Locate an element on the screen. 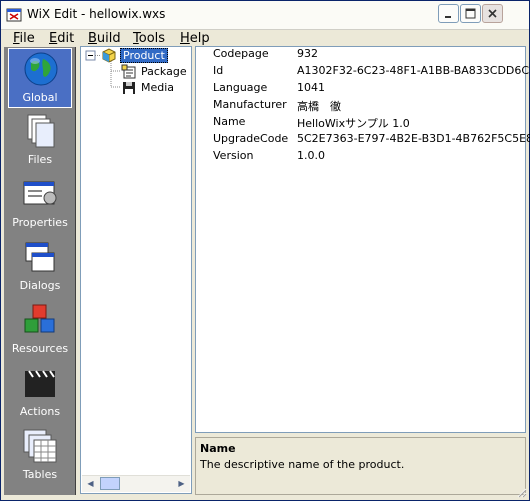 The width and height of the screenshot is (530, 501). property-row: Version 1.0.0 is located at coordinates (360, 157).